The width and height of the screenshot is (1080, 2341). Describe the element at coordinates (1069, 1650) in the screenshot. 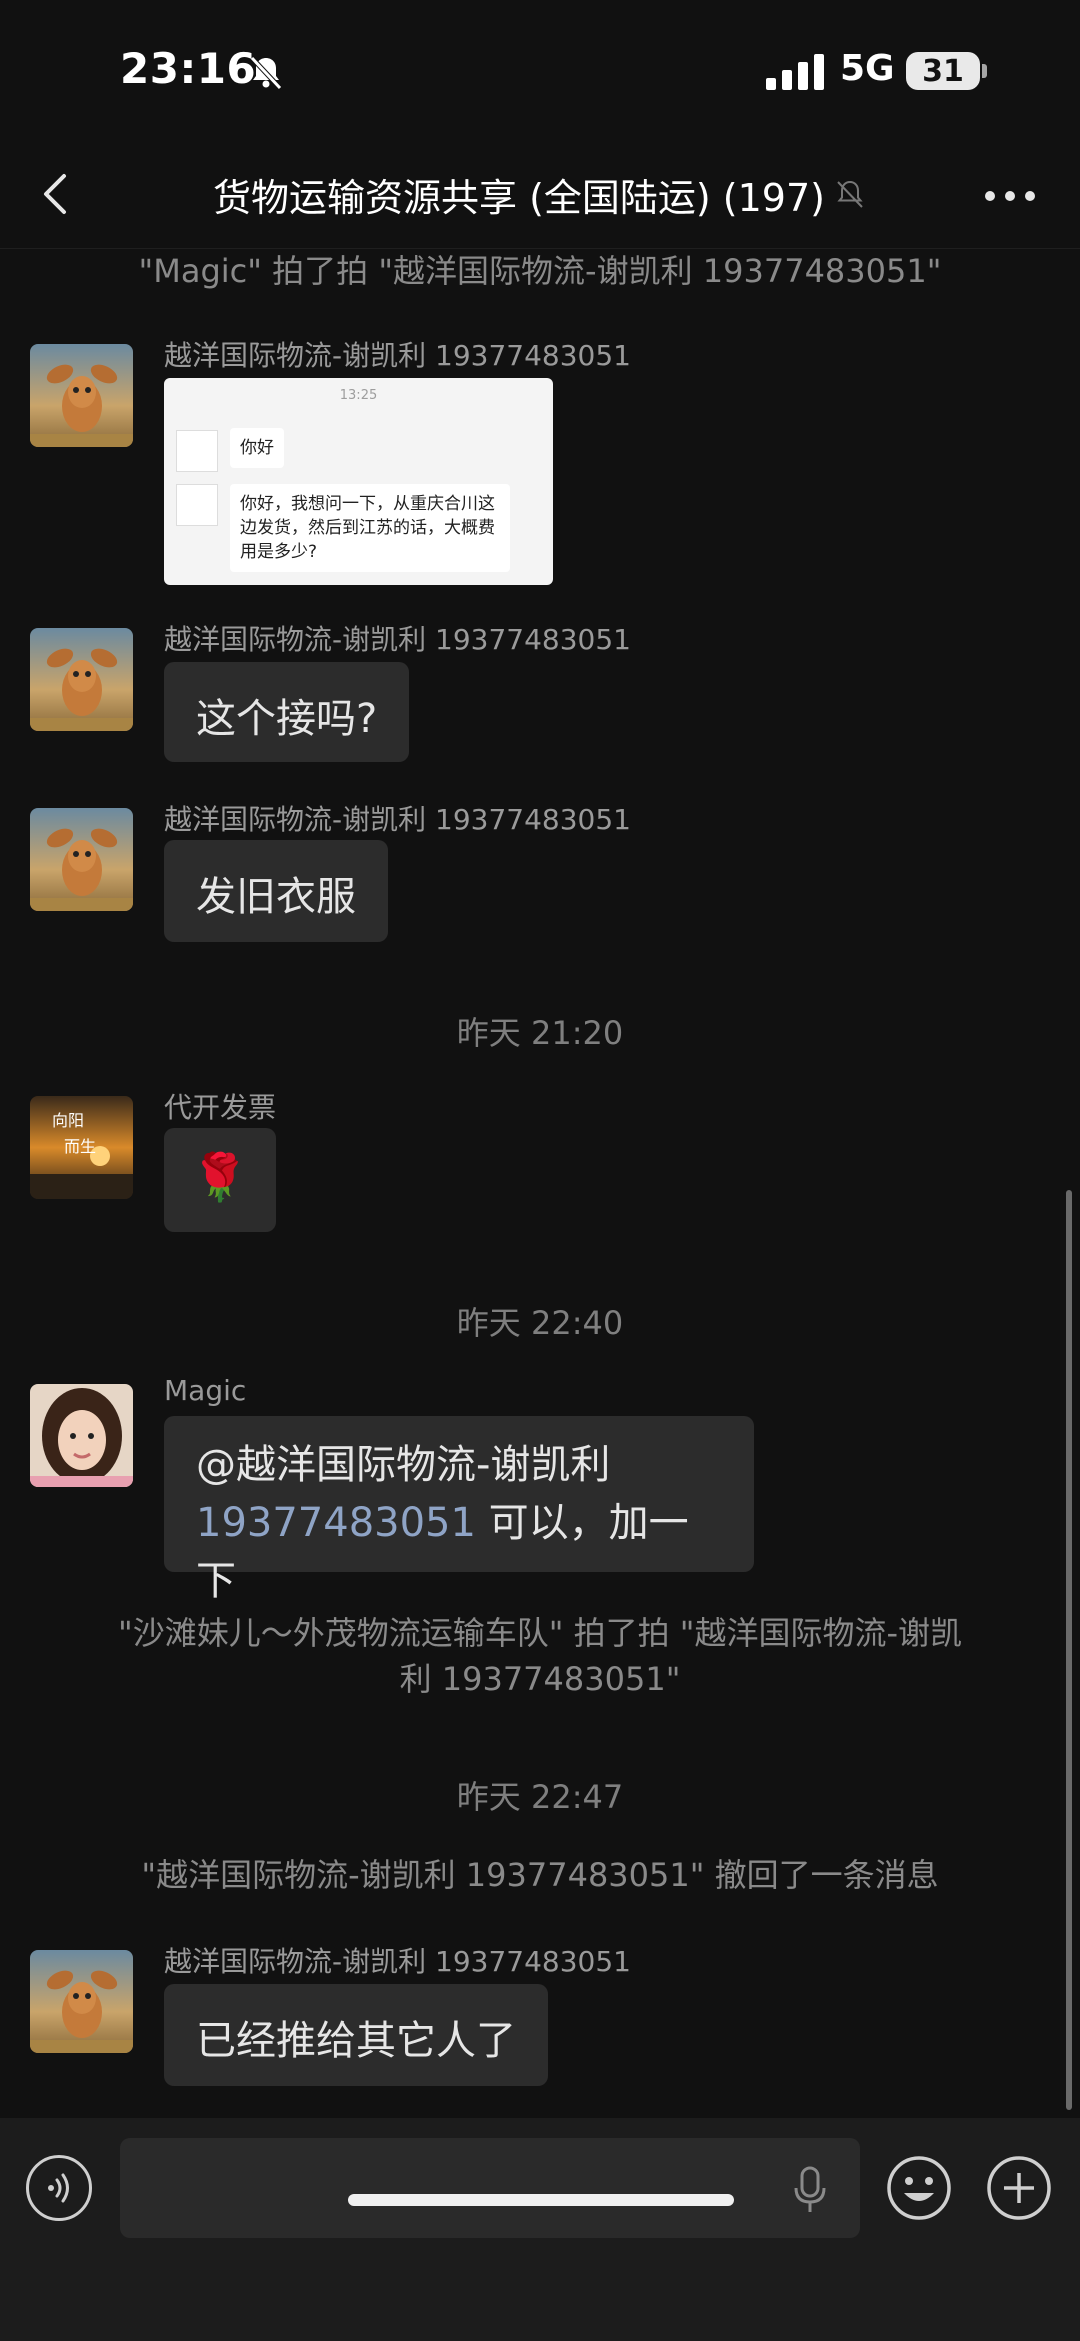

I see `scrollbar` at that location.